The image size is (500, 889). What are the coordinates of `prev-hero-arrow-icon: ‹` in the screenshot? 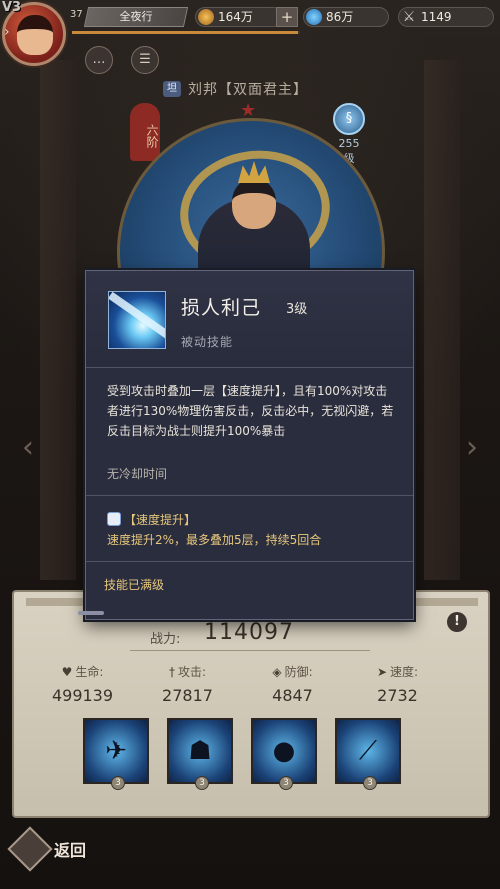 It's located at (28, 447).